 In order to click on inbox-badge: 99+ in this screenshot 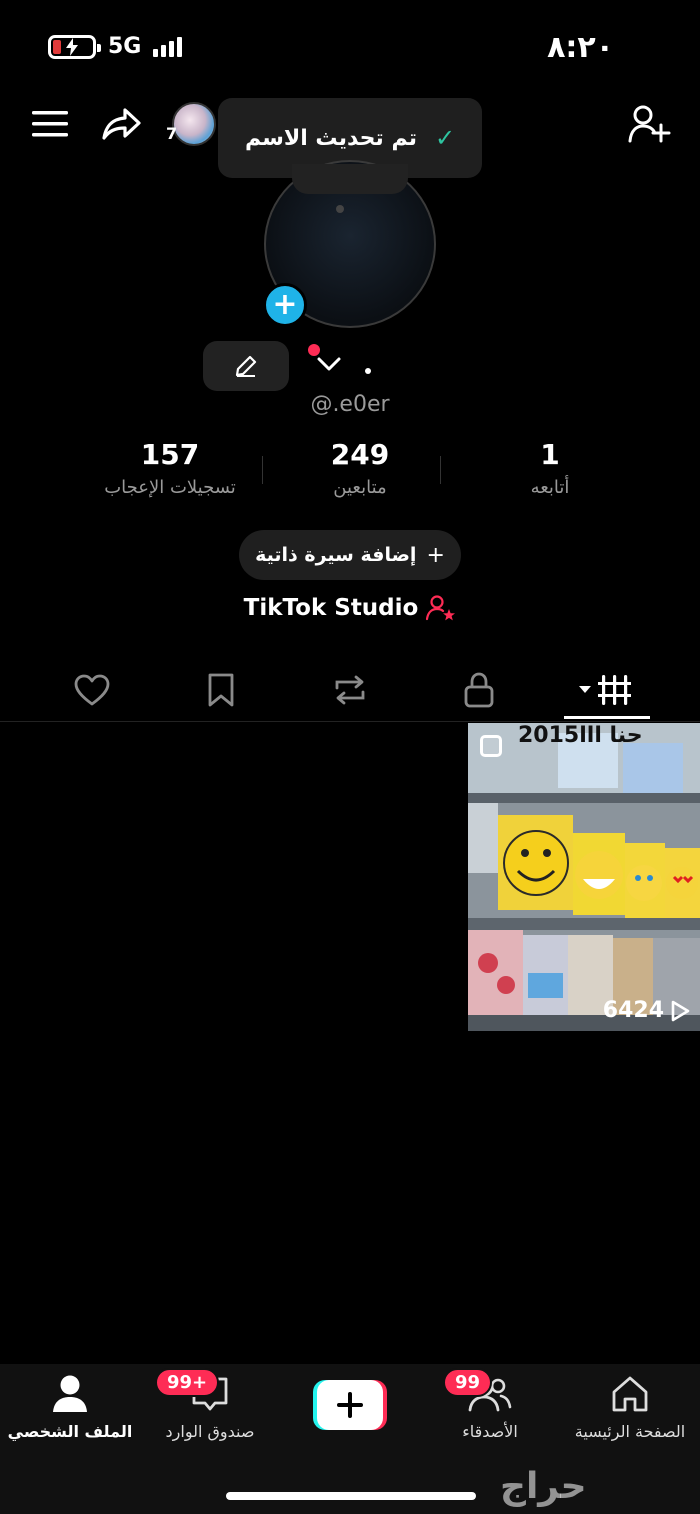, I will do `click(187, 1382)`.